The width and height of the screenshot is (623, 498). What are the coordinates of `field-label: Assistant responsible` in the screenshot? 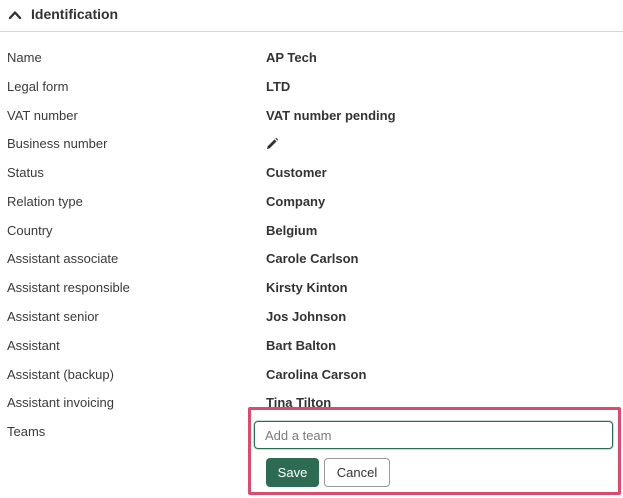 It's located at (68, 287).